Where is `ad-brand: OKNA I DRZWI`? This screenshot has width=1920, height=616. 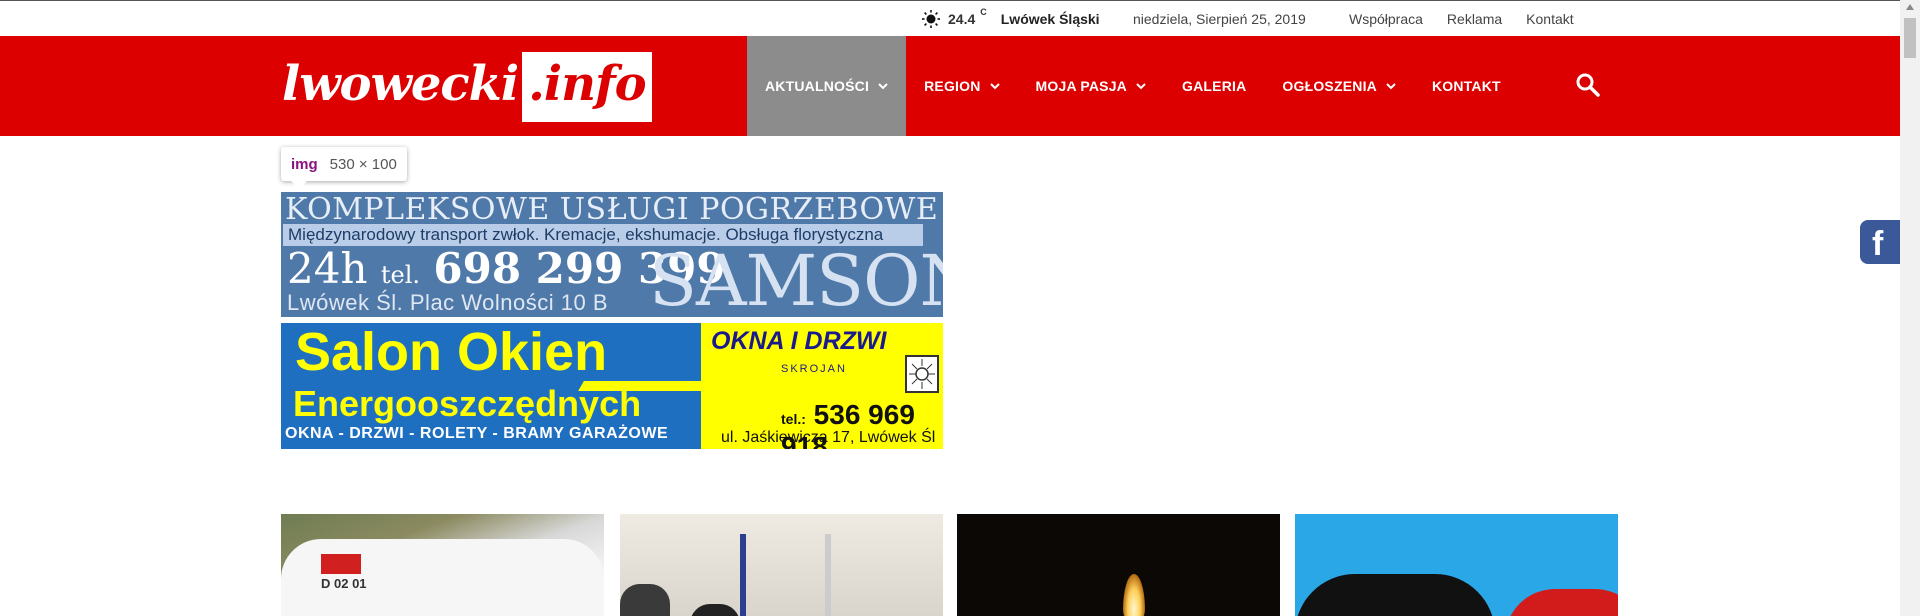 ad-brand: OKNA I DRZWI is located at coordinates (799, 341).